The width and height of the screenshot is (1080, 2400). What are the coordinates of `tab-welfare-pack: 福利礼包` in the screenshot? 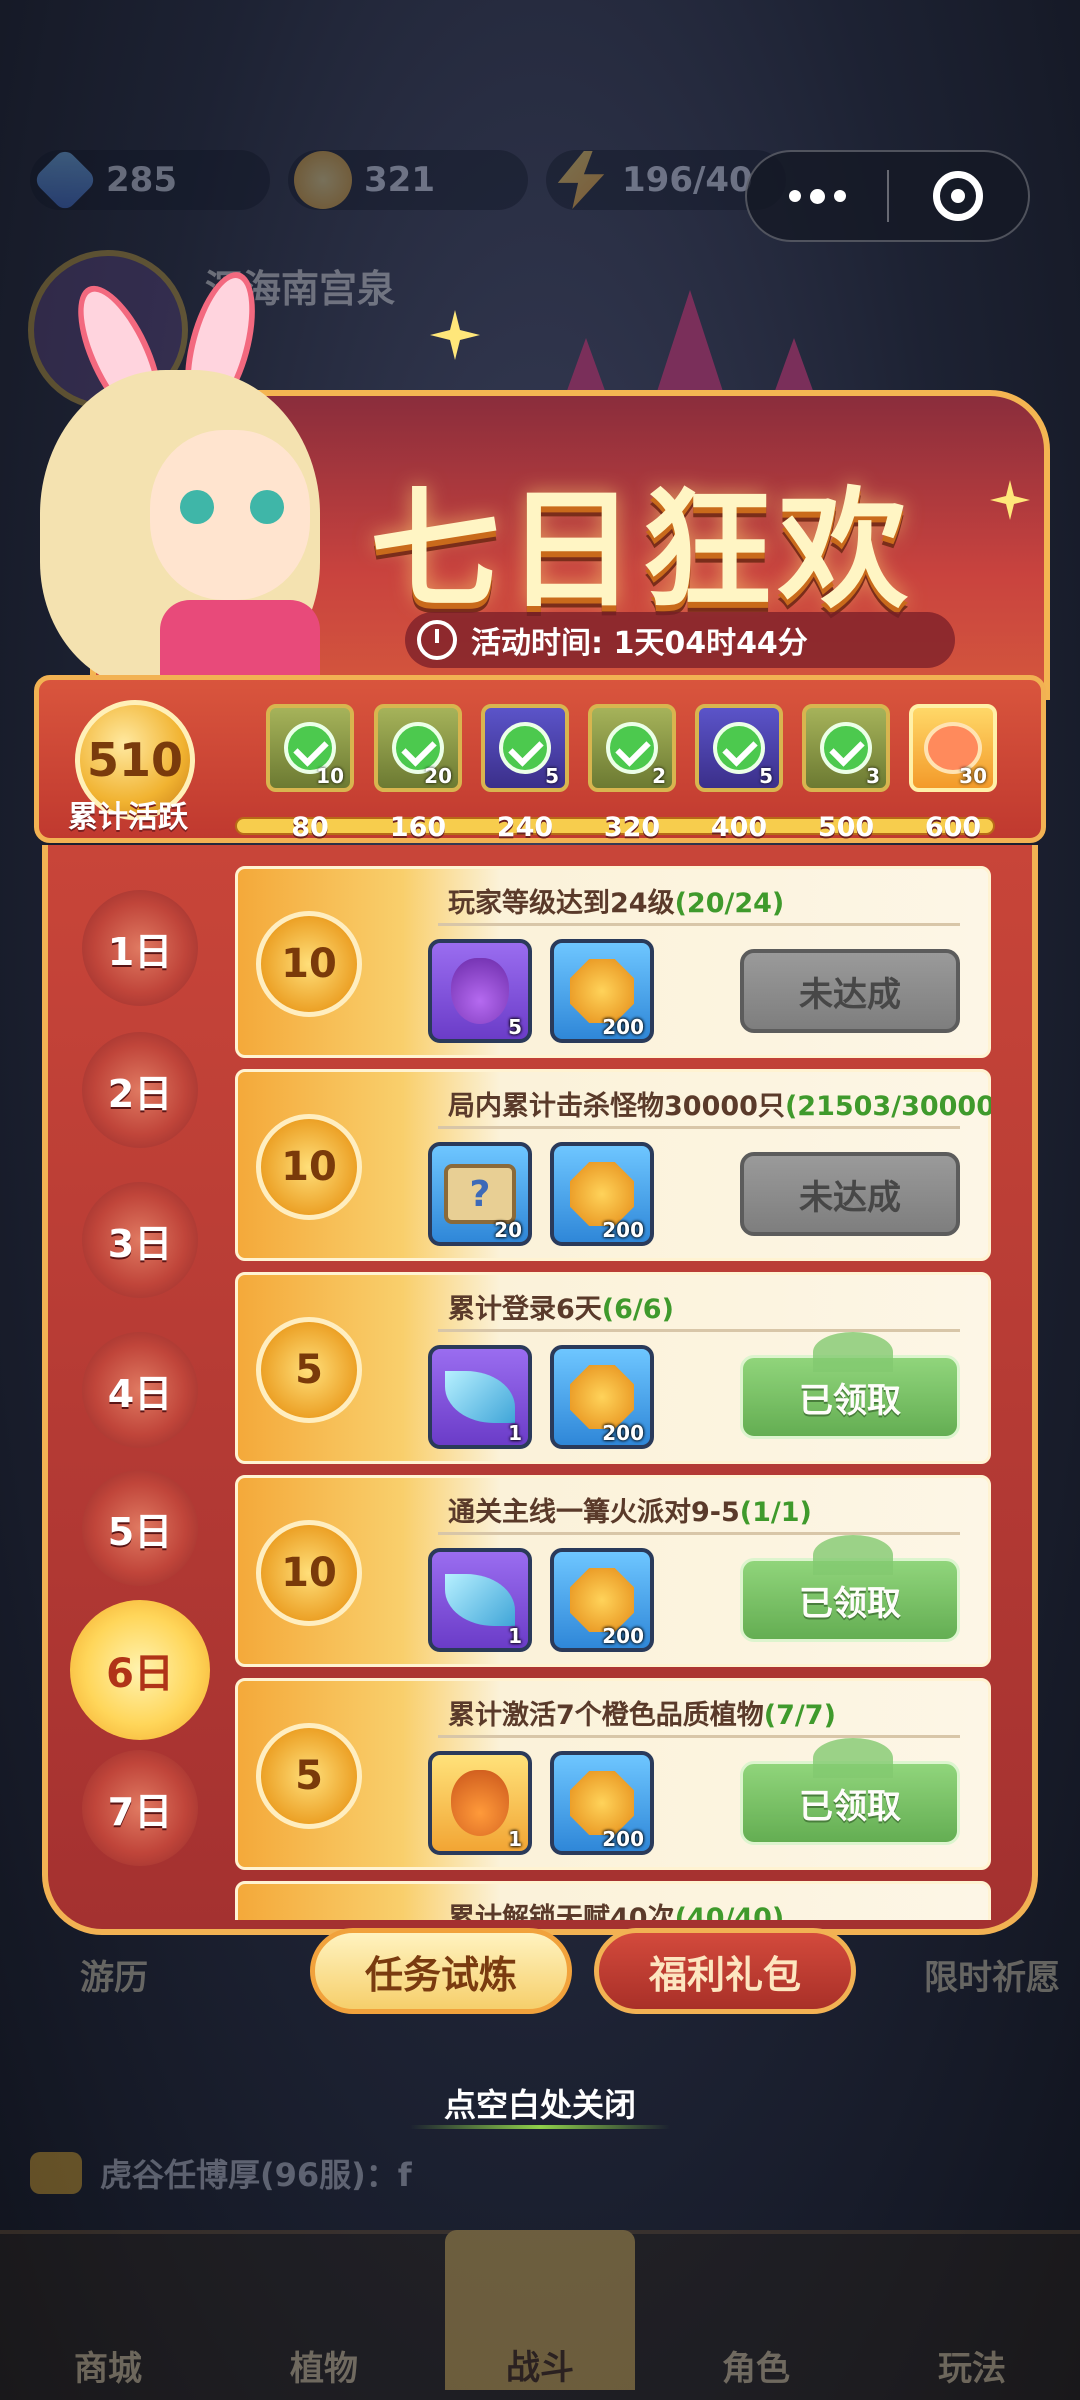 It's located at (725, 1971).